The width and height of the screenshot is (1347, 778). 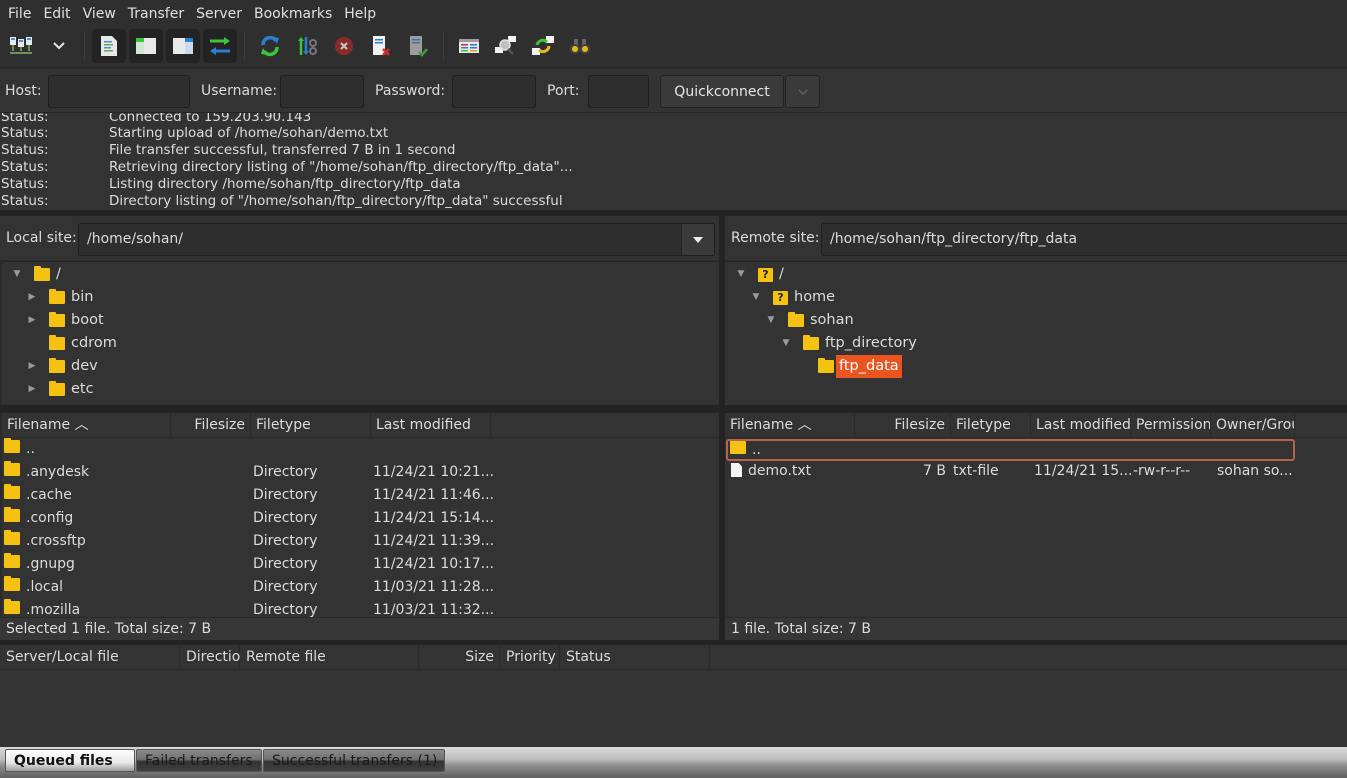 What do you see at coordinates (270, 46) in the screenshot?
I see `refresh-button` at bounding box center [270, 46].